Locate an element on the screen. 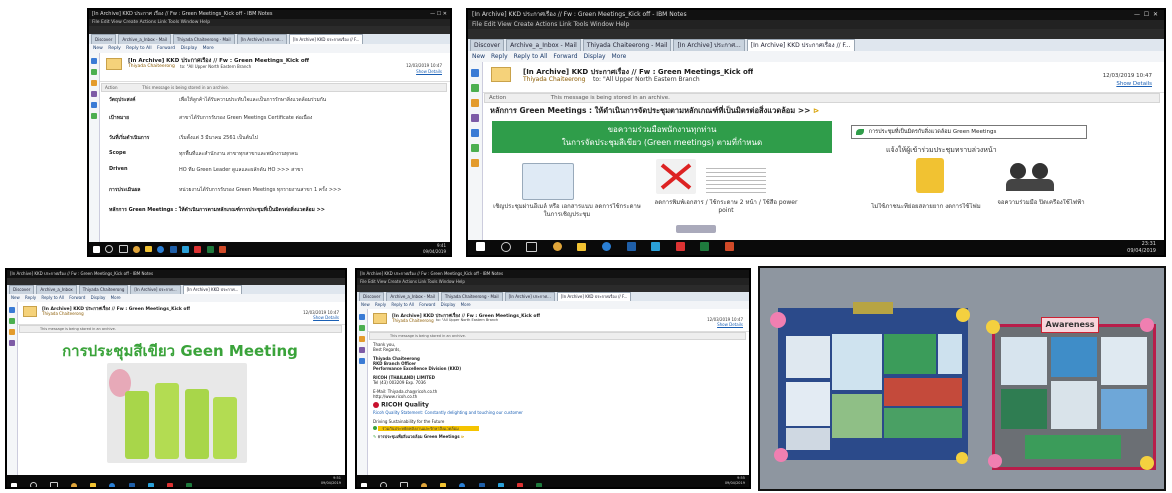 This screenshot has width=1172, height=493. system-tray: 9:51 09/04/2019 is located at coordinates (331, 481).